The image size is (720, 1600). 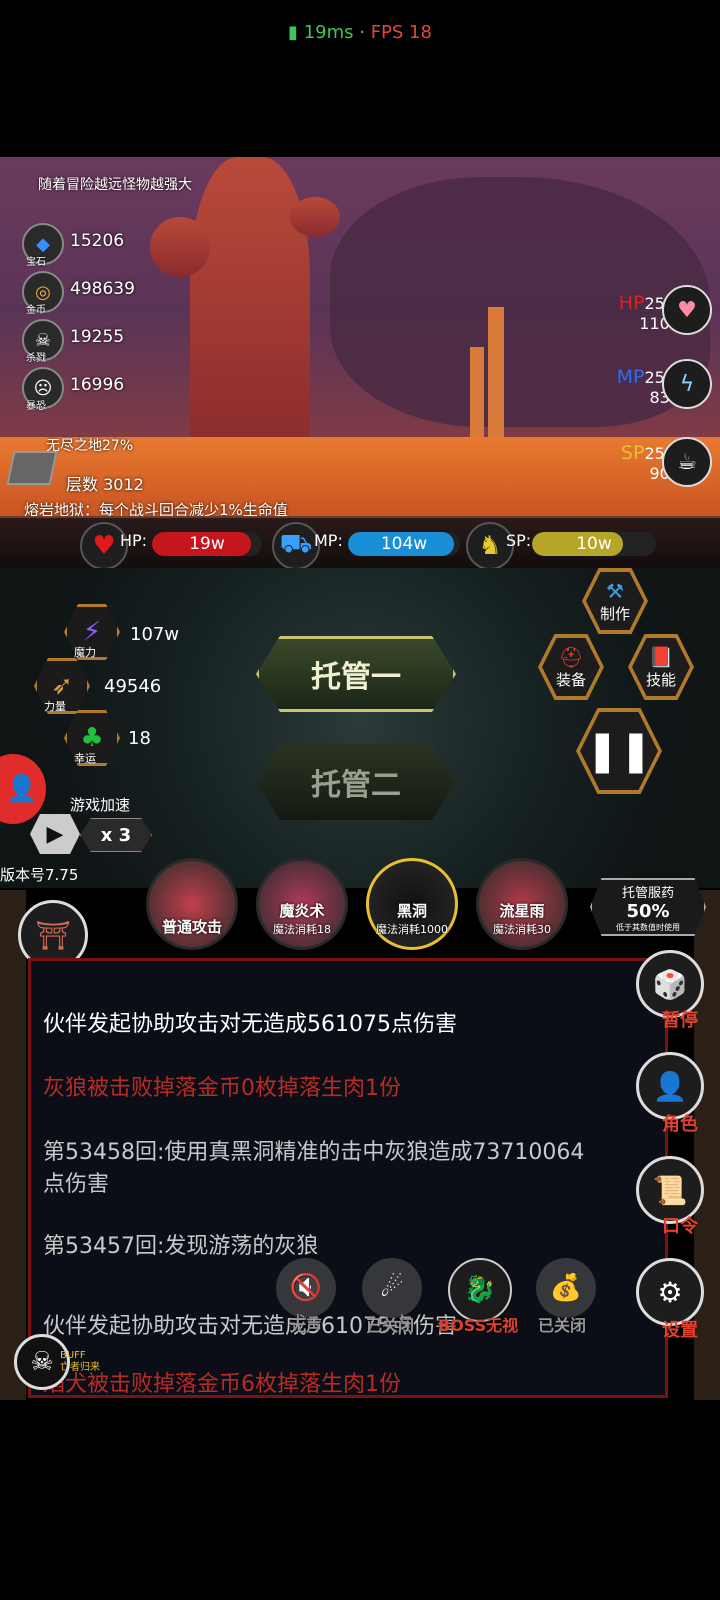 I want to click on log-line: 焰犬被击败掉落金币6枚掉落生肉1份, so click(x=222, y=1384).